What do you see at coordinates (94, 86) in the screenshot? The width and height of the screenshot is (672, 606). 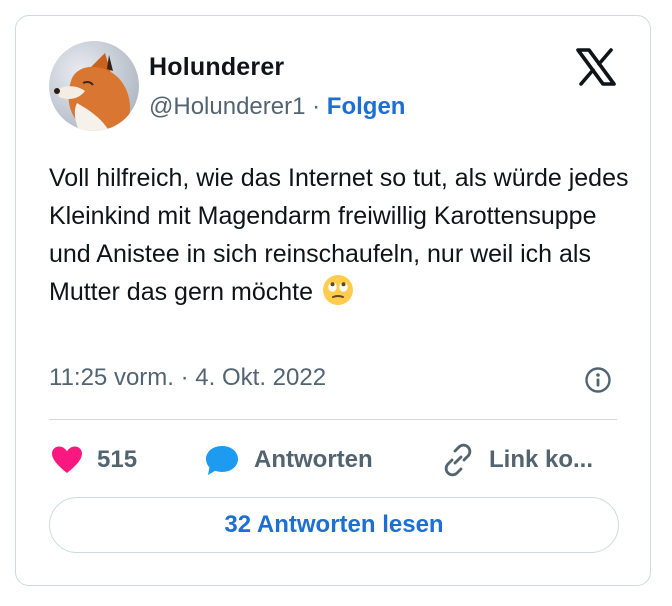 I see `avatar` at bounding box center [94, 86].